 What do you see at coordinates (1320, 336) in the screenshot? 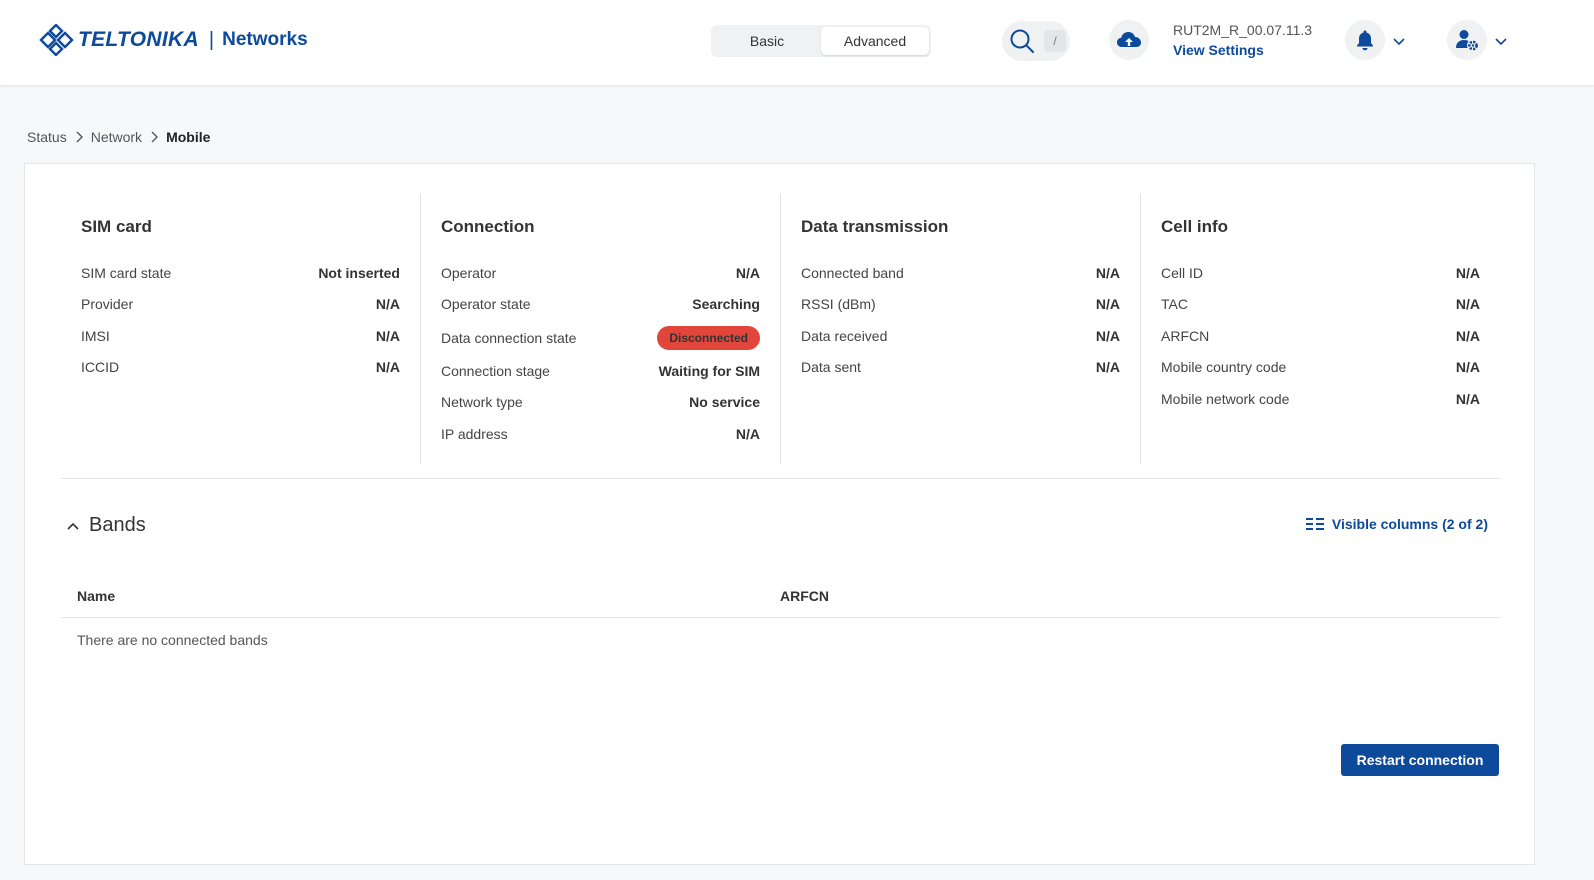
I see `info-row: ARFCN N/A` at bounding box center [1320, 336].